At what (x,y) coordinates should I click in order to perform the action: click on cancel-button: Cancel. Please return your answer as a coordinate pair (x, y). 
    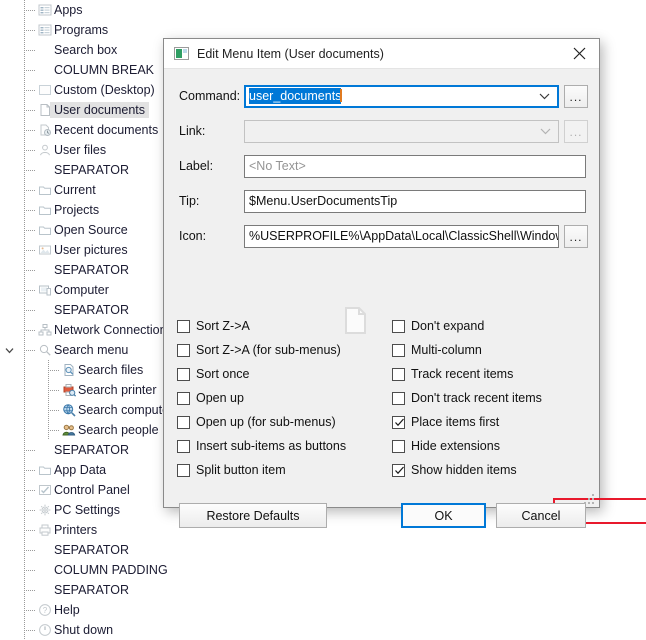
    Looking at the image, I should click on (541, 515).